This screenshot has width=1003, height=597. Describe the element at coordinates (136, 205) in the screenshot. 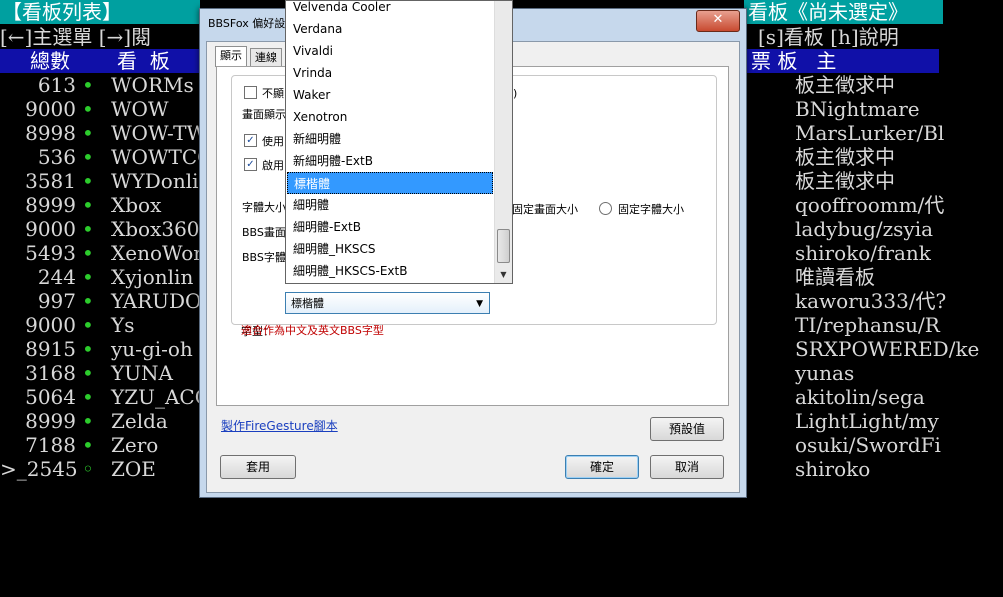

I see `board-name: Xbox` at that location.